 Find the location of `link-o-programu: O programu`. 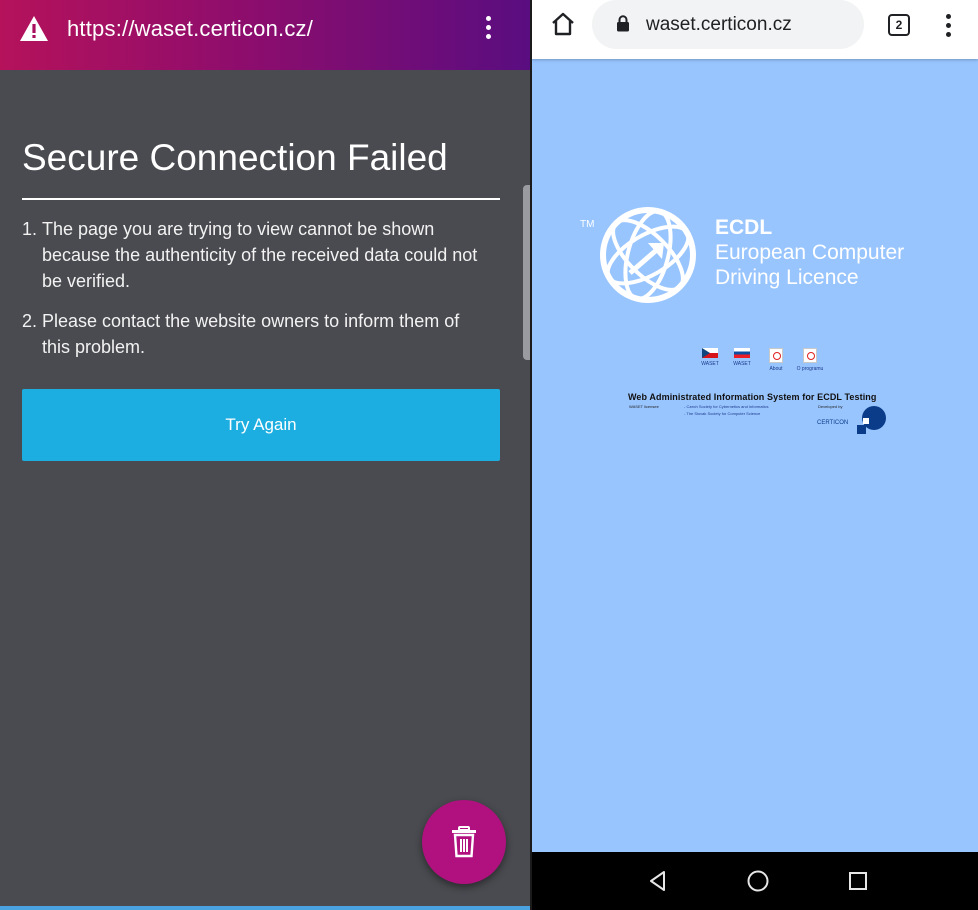

link-o-programu: O programu is located at coordinates (810, 360).